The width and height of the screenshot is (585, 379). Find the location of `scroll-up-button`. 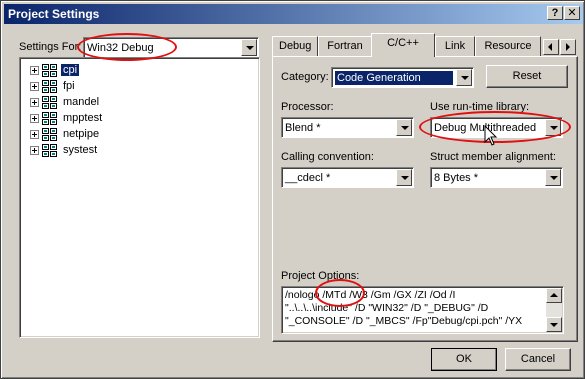

scroll-up-button is located at coordinates (554, 295).